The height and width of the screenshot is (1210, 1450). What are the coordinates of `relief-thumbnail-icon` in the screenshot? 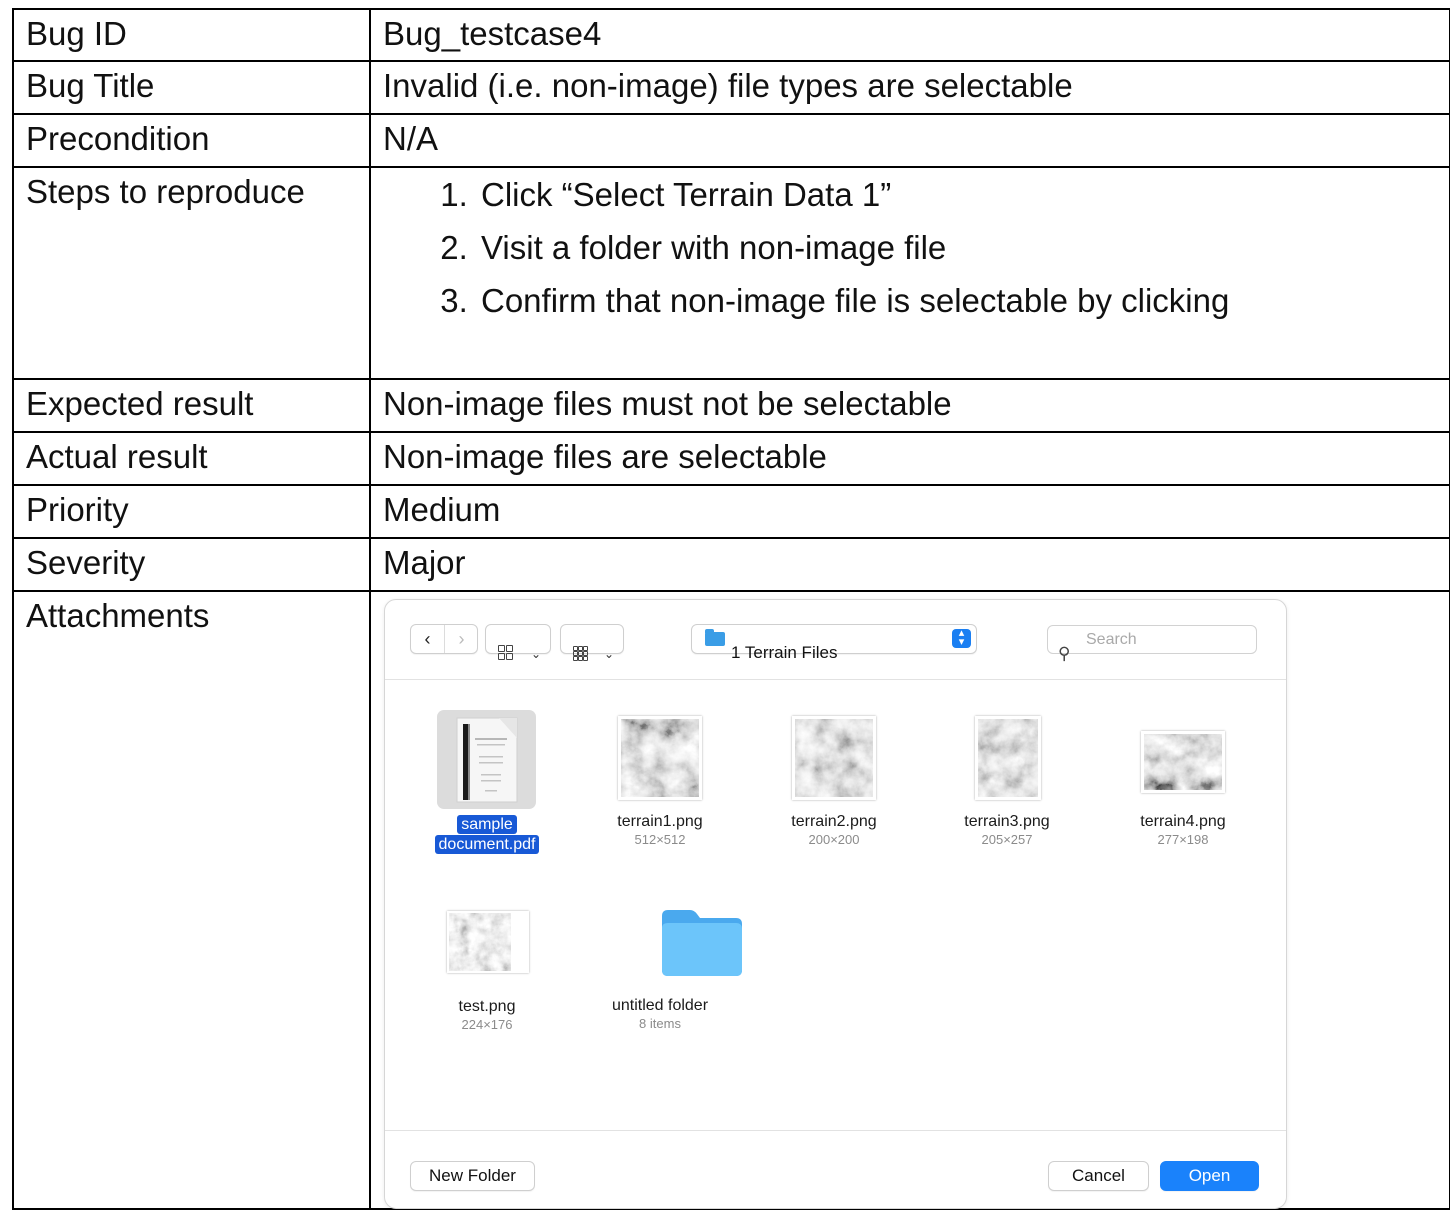 It's located at (488, 942).